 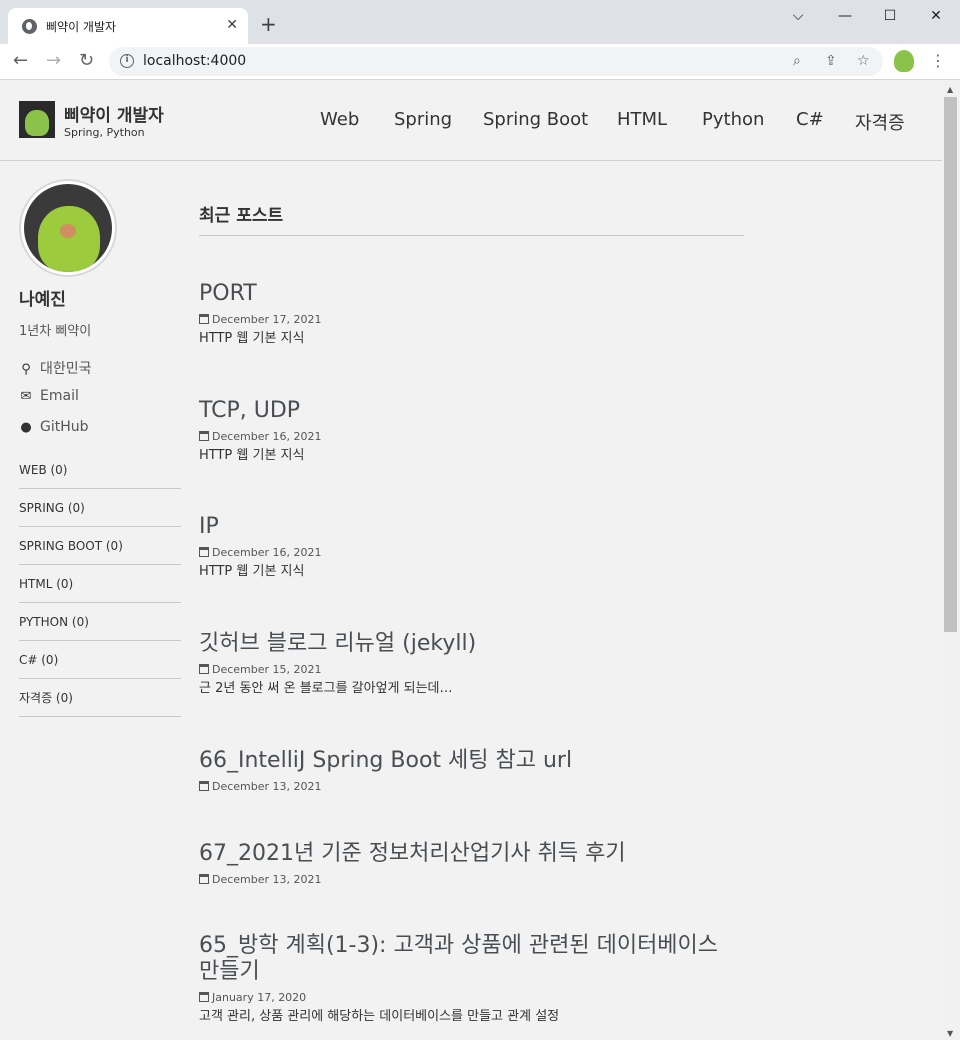 What do you see at coordinates (904, 61) in the screenshot?
I see `extension-avatar-icon` at bounding box center [904, 61].